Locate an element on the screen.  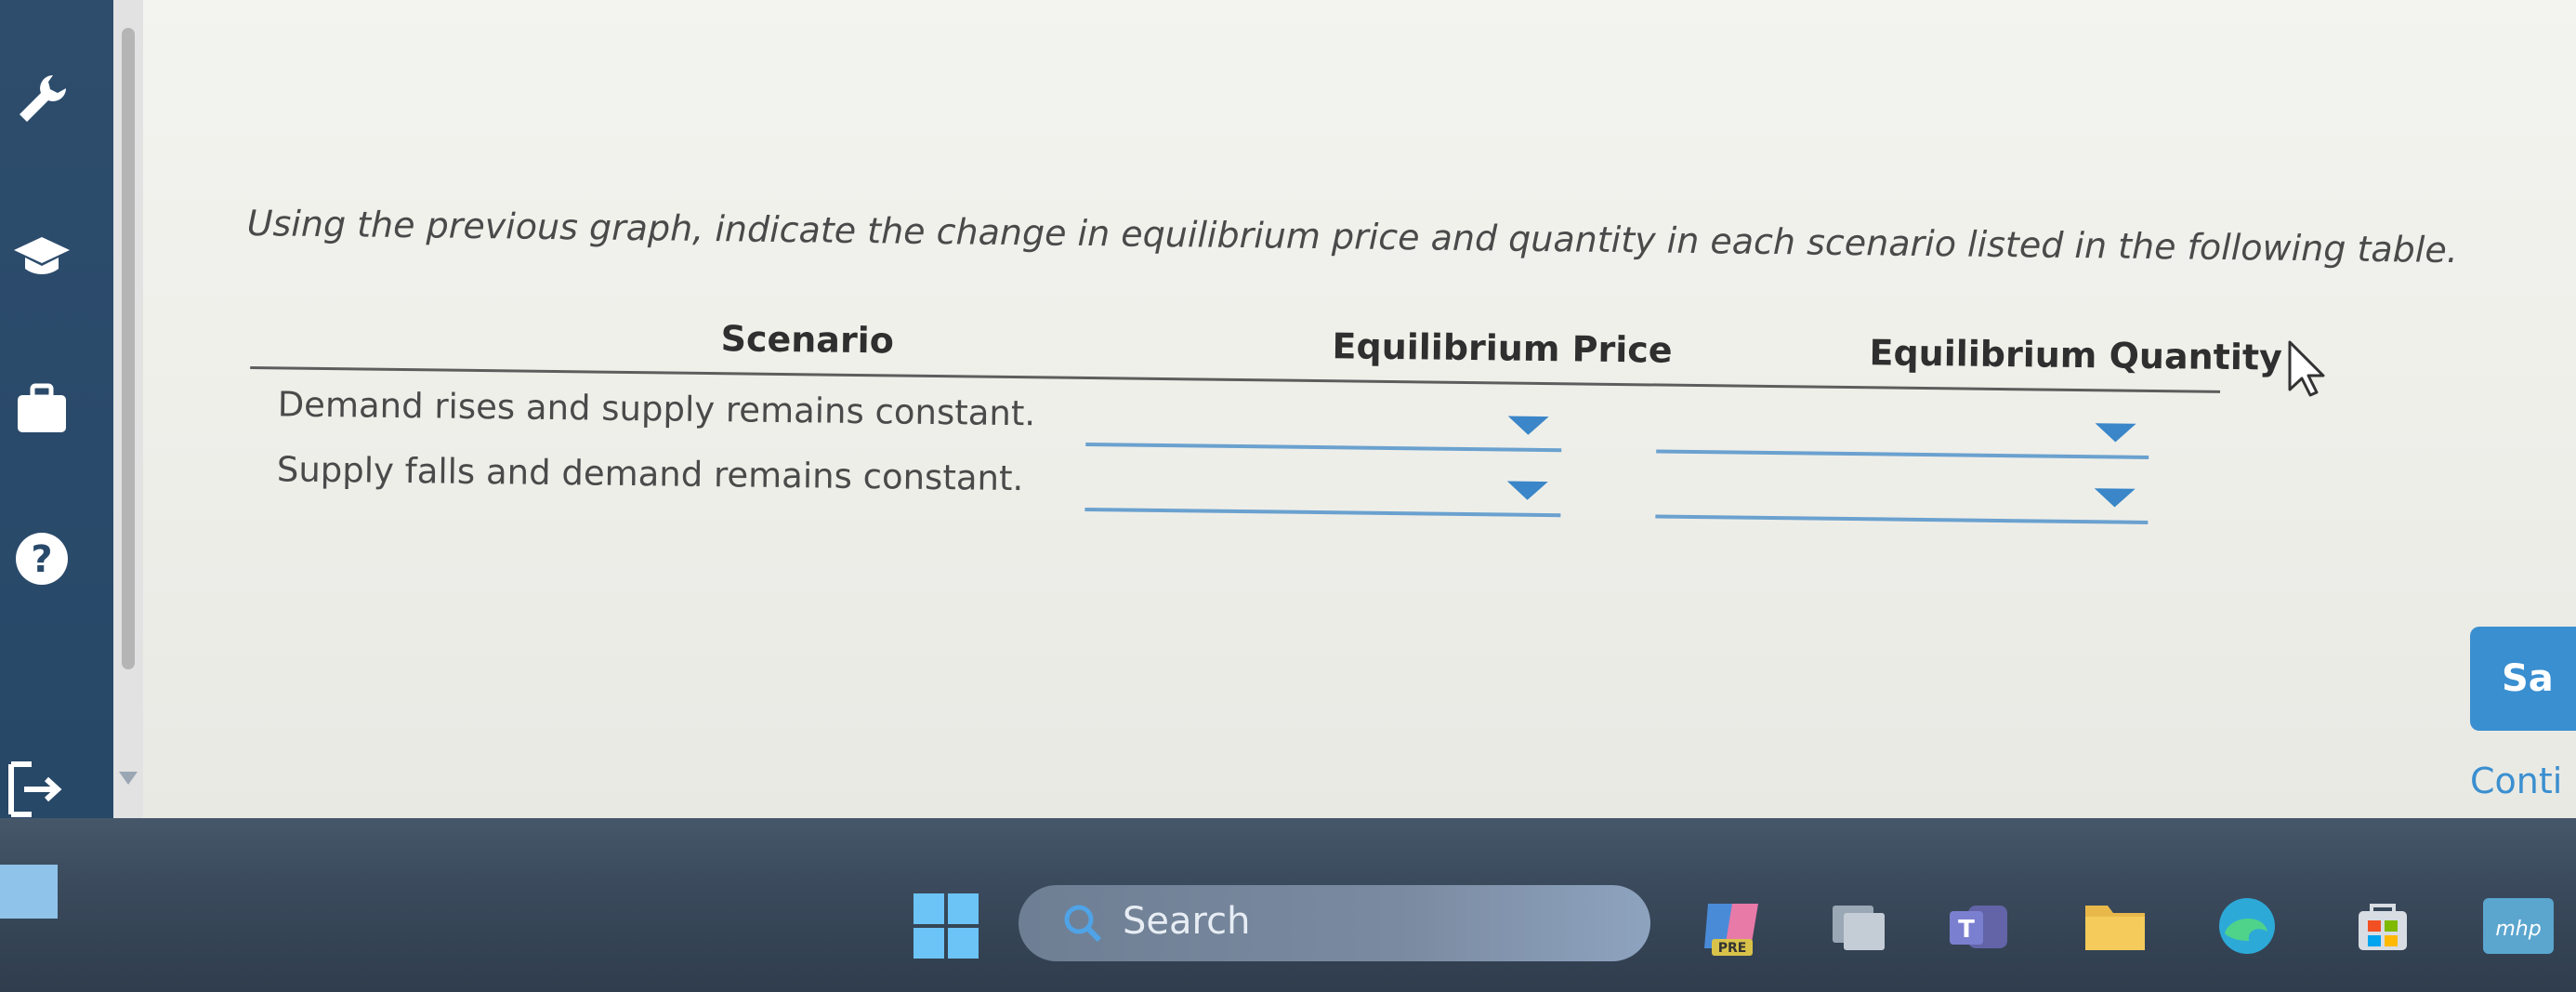
store-icon is located at coordinates (2382, 926).